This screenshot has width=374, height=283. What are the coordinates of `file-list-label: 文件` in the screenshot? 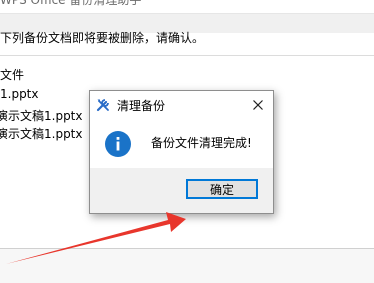 It's located at (12, 75).